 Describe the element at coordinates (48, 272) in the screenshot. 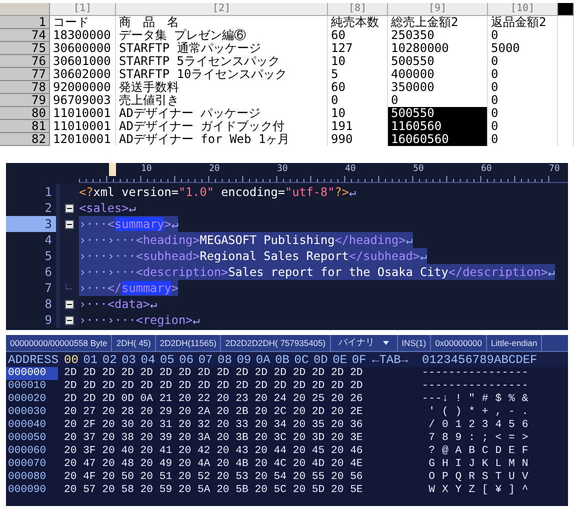

I see `line-number: 6` at that location.